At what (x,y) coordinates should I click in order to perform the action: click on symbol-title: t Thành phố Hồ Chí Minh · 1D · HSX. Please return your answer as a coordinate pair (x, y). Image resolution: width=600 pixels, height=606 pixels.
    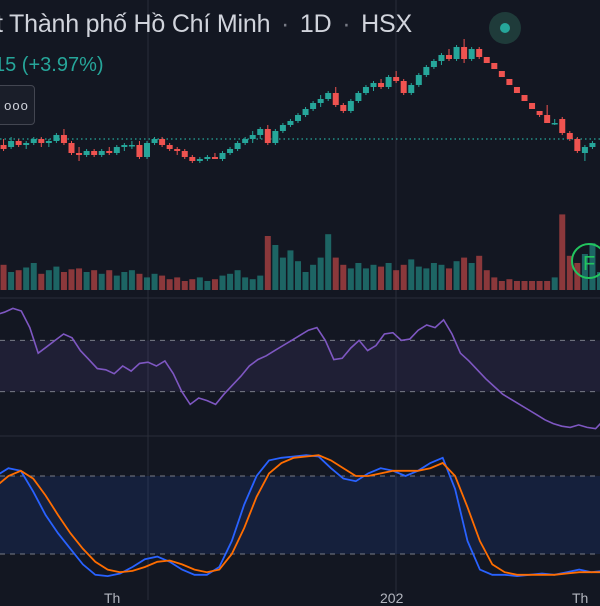
    Looking at the image, I should click on (206, 24).